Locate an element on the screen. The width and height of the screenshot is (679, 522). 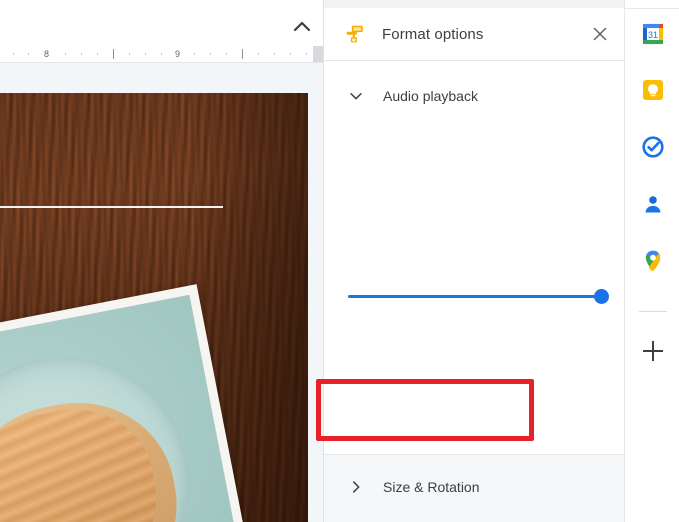
pie-filling is located at coordinates (86, 458).